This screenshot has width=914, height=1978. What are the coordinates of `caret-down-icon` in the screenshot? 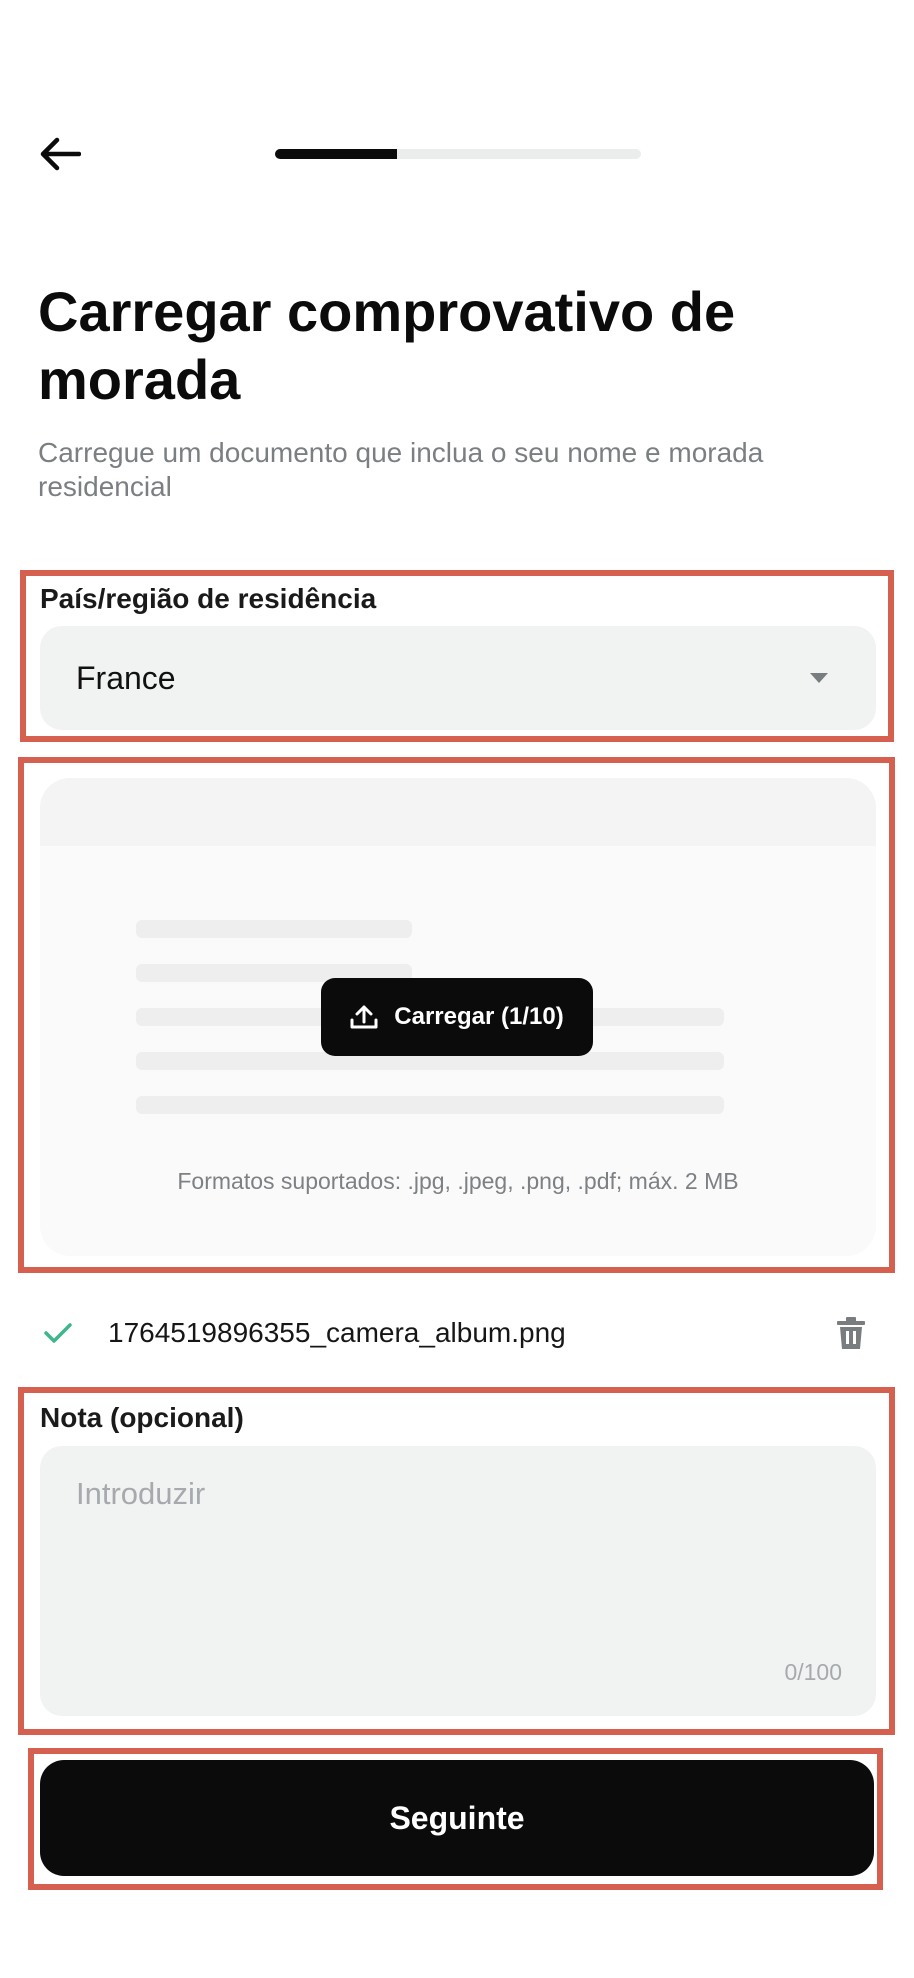 It's located at (819, 678).